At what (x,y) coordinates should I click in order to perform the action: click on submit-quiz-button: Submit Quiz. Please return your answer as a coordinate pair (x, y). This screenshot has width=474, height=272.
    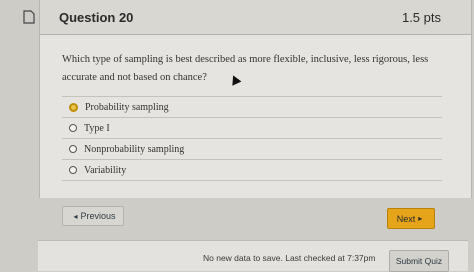
    Looking at the image, I should click on (419, 261).